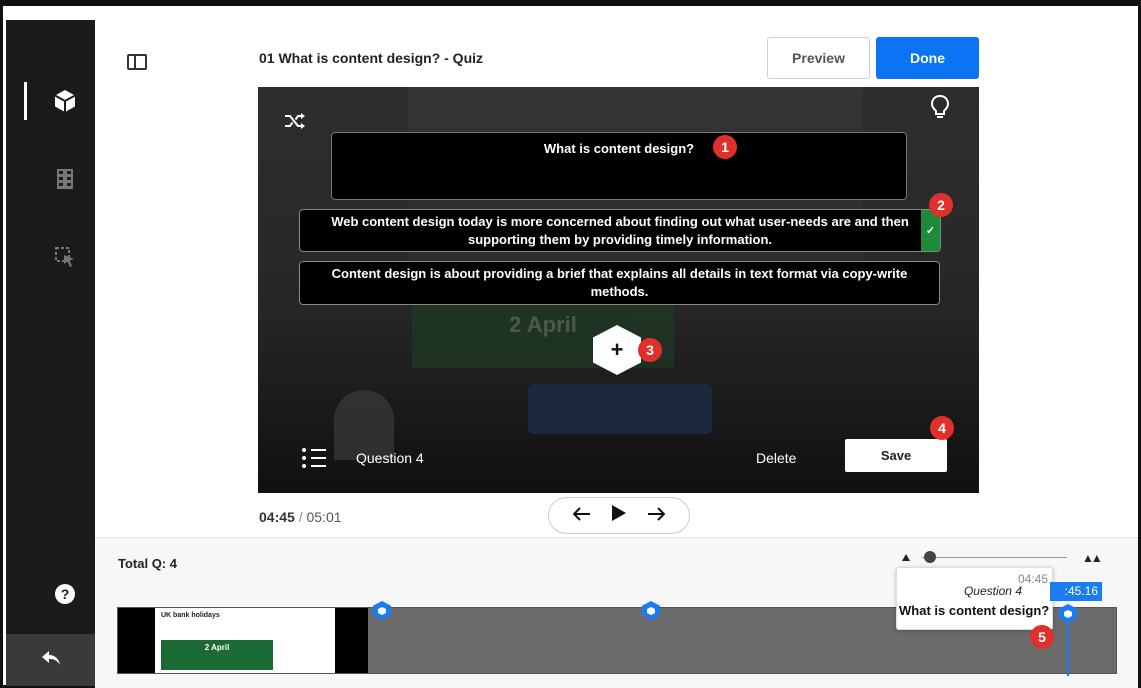 Image resolution: width=1141 pixels, height=688 pixels. Describe the element at coordinates (942, 428) in the screenshot. I see `annotation-badge-4: 4` at that location.